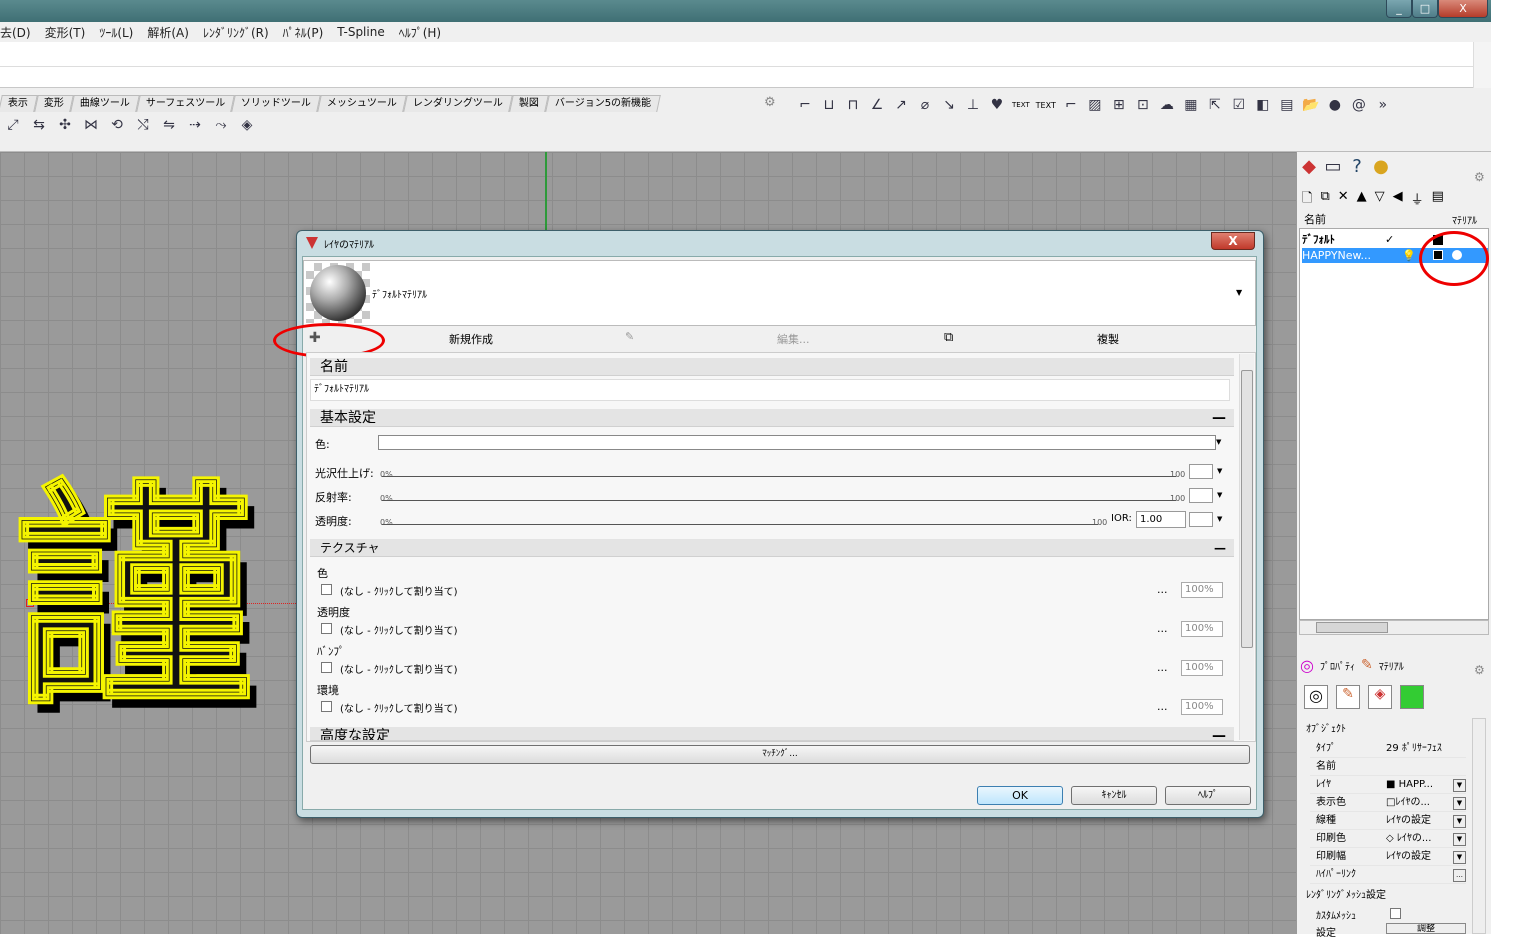 The height and width of the screenshot is (939, 1531). What do you see at coordinates (1324, 200) in the screenshot?
I see `new-sublayer-icon: ⧉` at bounding box center [1324, 200].